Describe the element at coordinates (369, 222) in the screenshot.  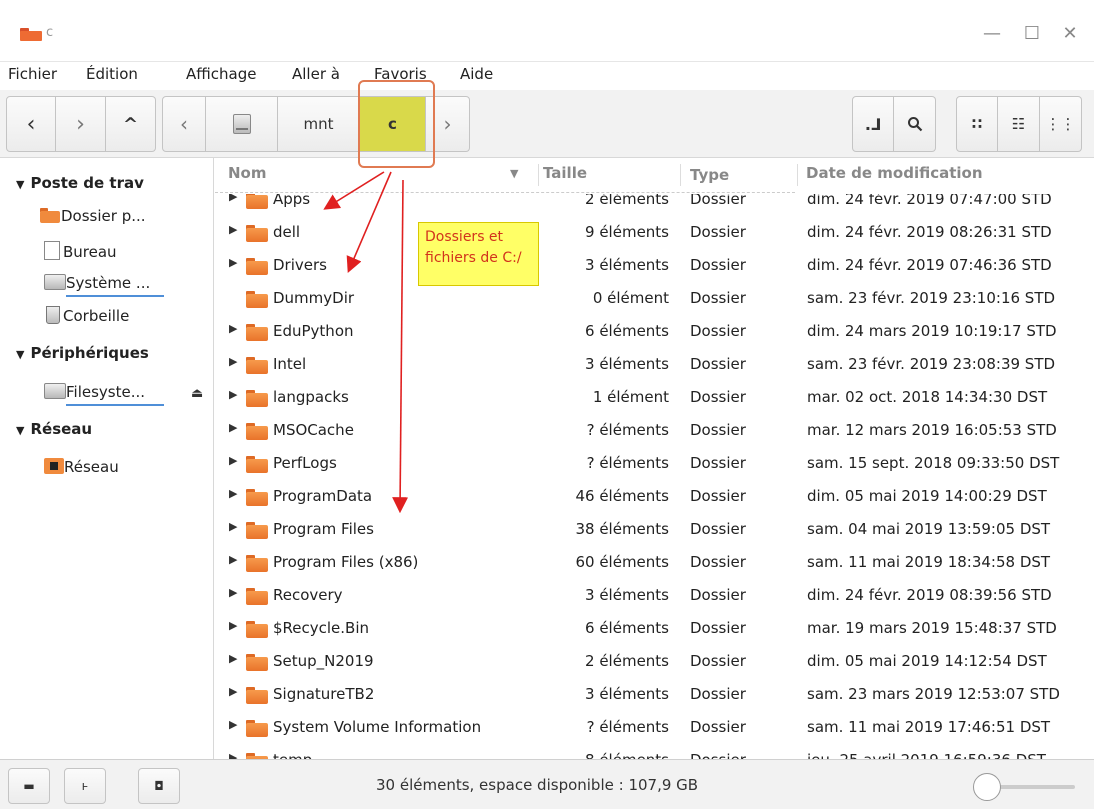
I see `arrow-to-drivers` at that location.